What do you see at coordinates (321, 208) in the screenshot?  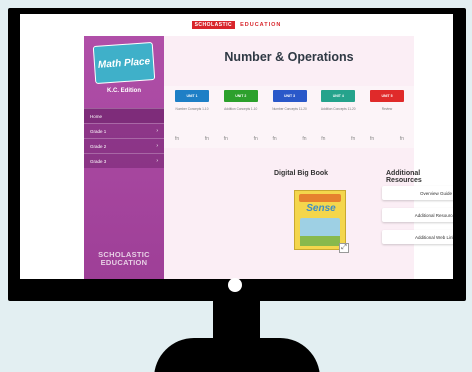 I see `book-cover-title: Sense` at bounding box center [321, 208].